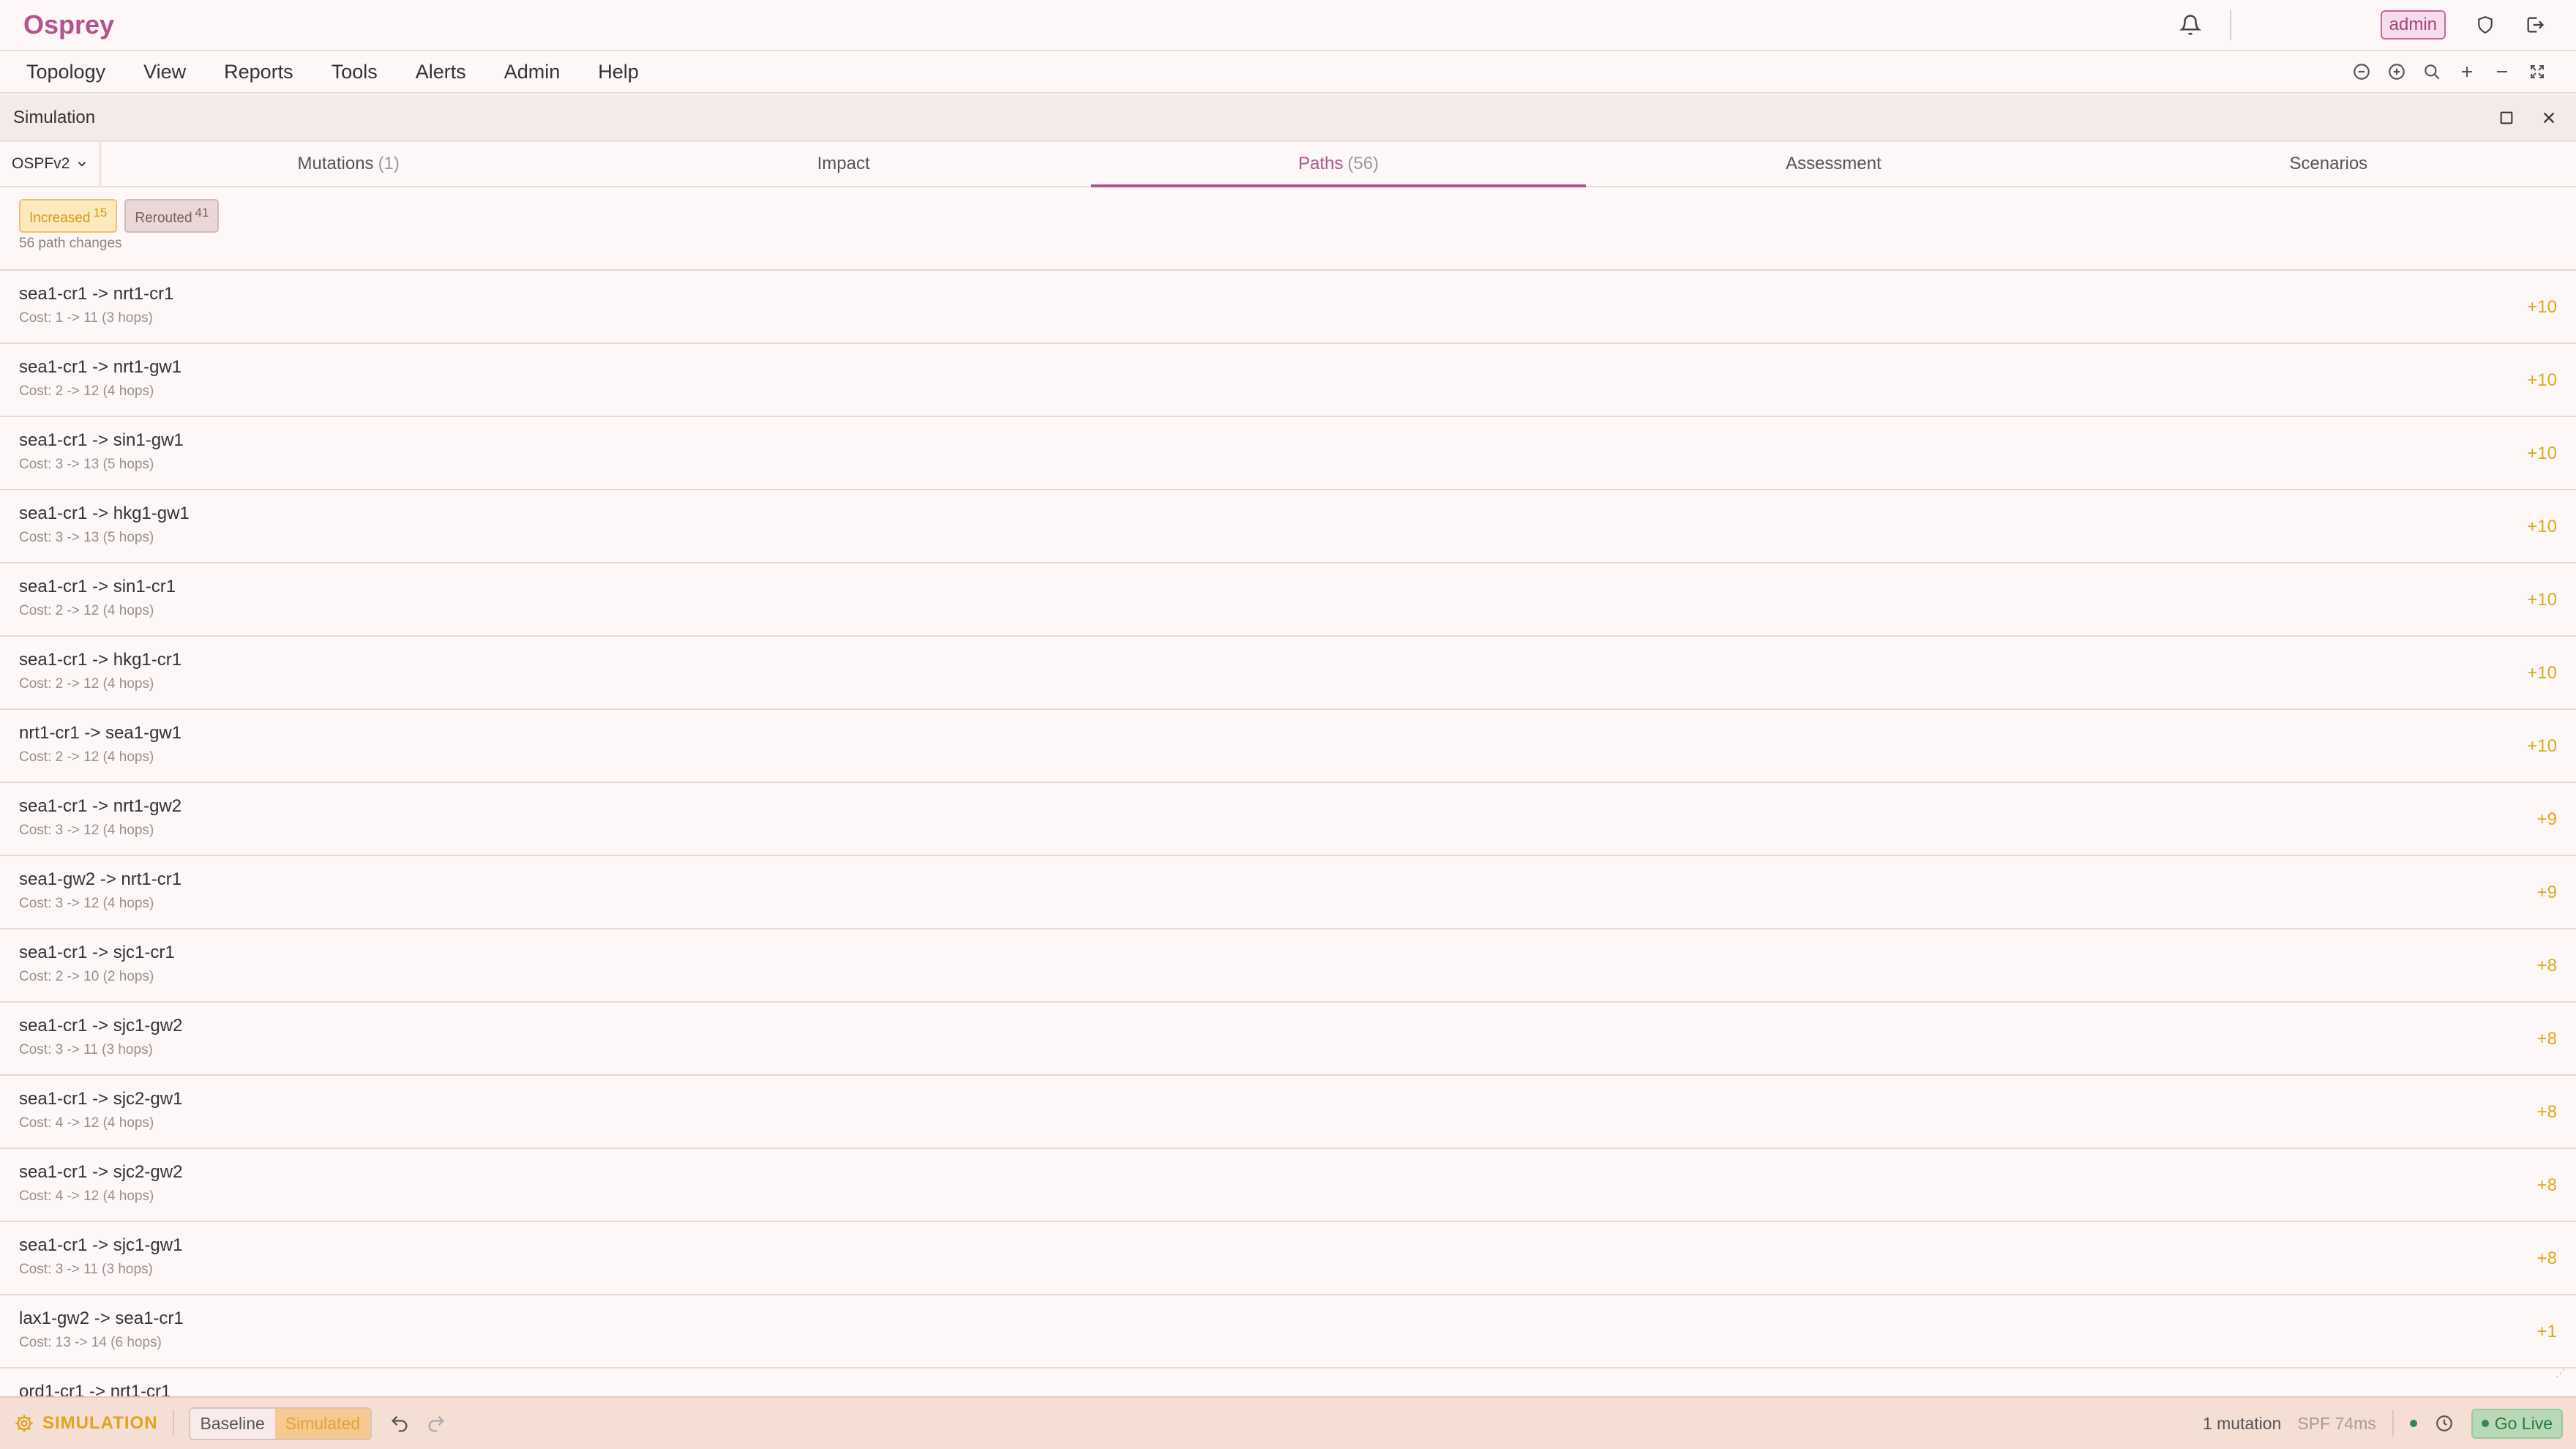  I want to click on path-filters: Increased 15 Rerouted 41, so click(119, 216).